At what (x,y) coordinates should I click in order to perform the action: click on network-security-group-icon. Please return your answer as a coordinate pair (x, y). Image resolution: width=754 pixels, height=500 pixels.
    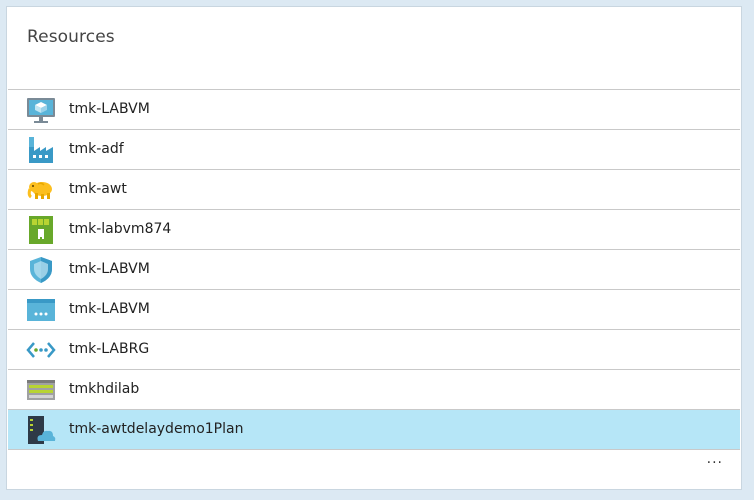
    Looking at the image, I should click on (41, 270).